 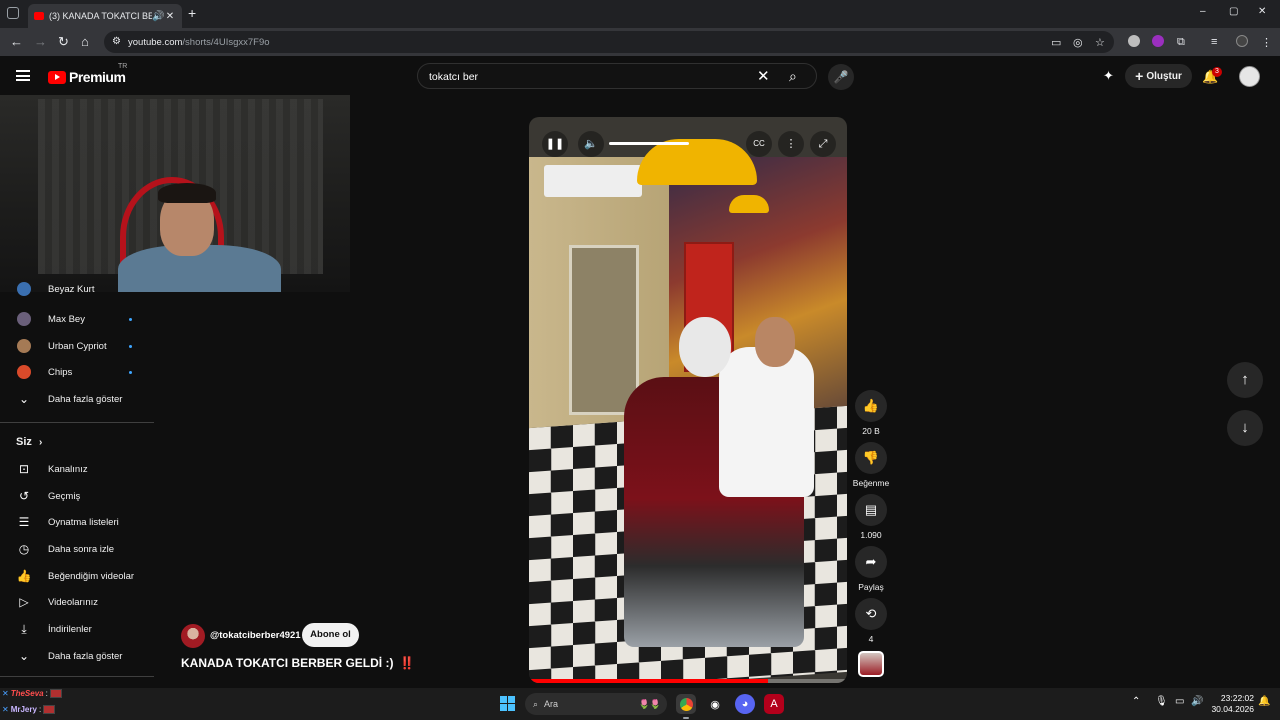 I want to click on menu-icon, so click(x=23, y=75).